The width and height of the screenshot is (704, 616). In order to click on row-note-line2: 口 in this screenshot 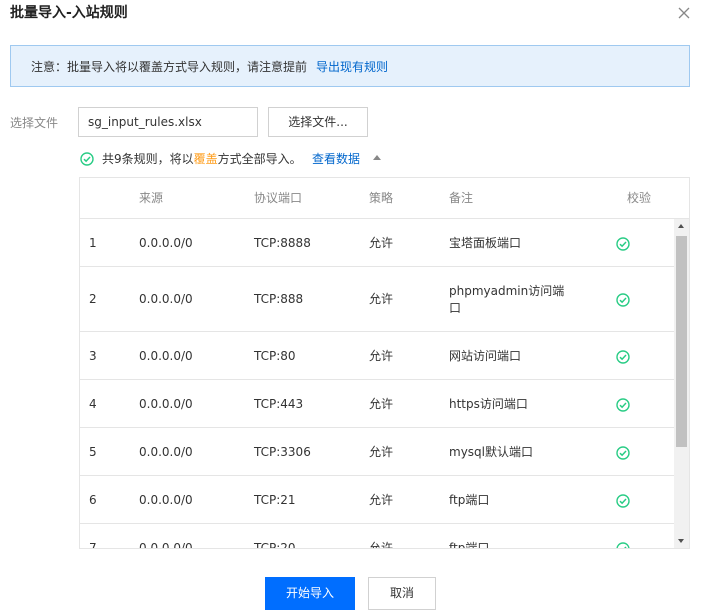, I will do `click(455, 308)`.